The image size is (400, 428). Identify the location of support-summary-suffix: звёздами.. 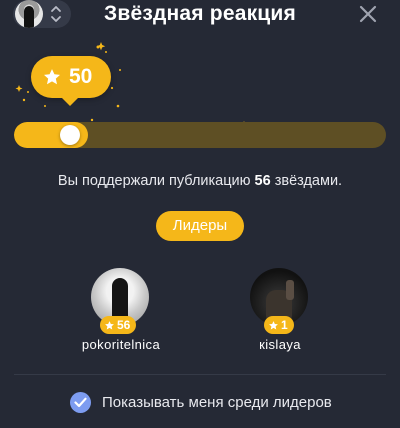
(306, 181).